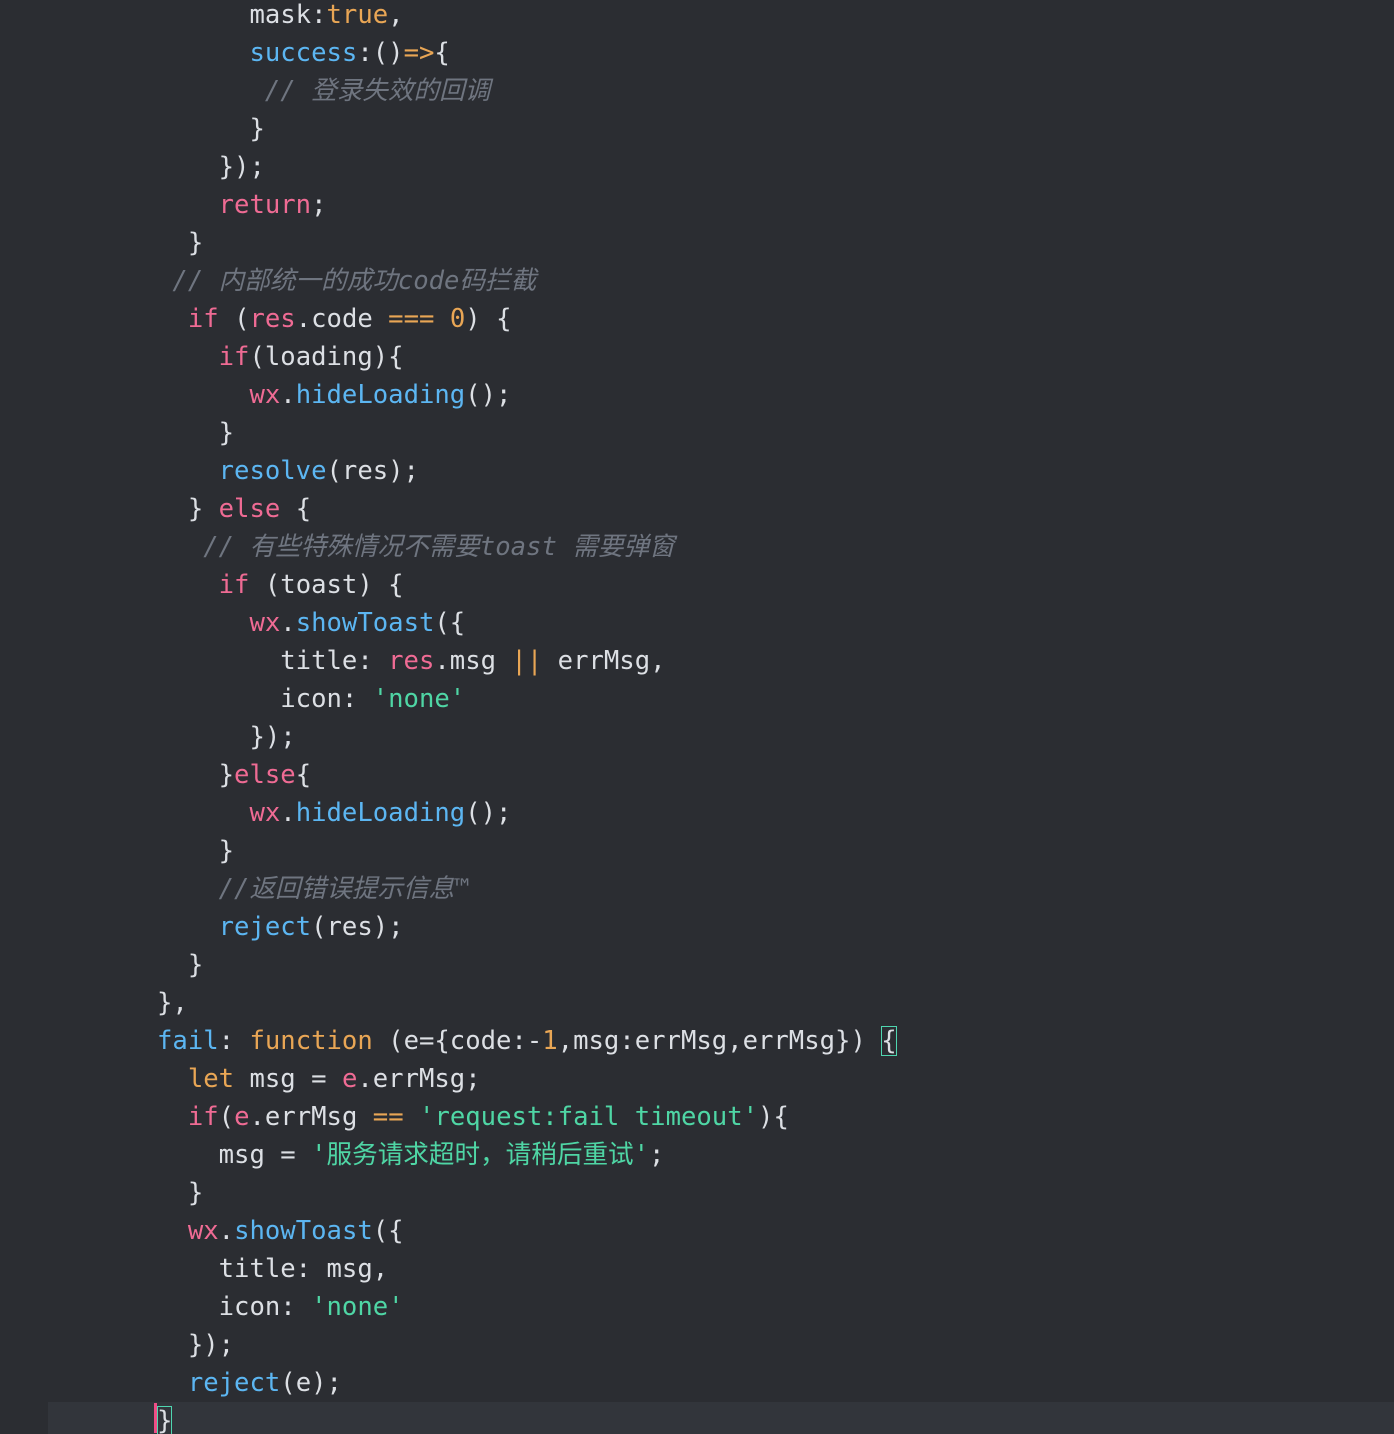 The width and height of the screenshot is (1394, 1434). What do you see at coordinates (326, 585) in the screenshot?
I see `code-token-plain: (toast) {` at bounding box center [326, 585].